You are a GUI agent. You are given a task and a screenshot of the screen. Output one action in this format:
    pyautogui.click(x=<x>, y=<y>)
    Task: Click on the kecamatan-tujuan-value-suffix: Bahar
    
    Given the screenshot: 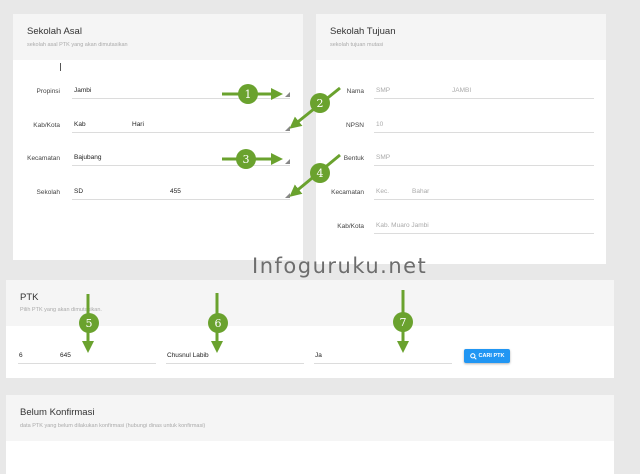 What is the action you would take?
    pyautogui.click(x=421, y=191)
    